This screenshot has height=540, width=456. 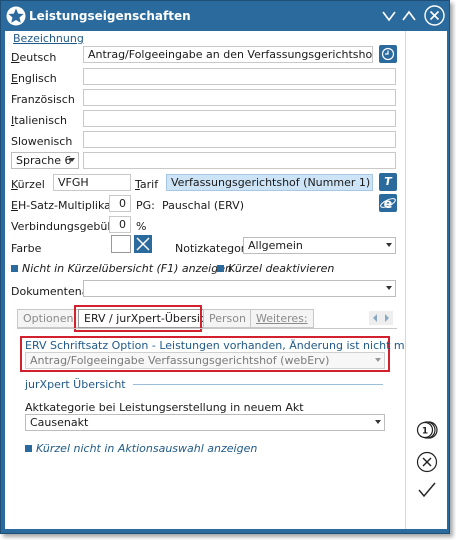 I want to click on eh-satz-field: 0, so click(x=120, y=203).